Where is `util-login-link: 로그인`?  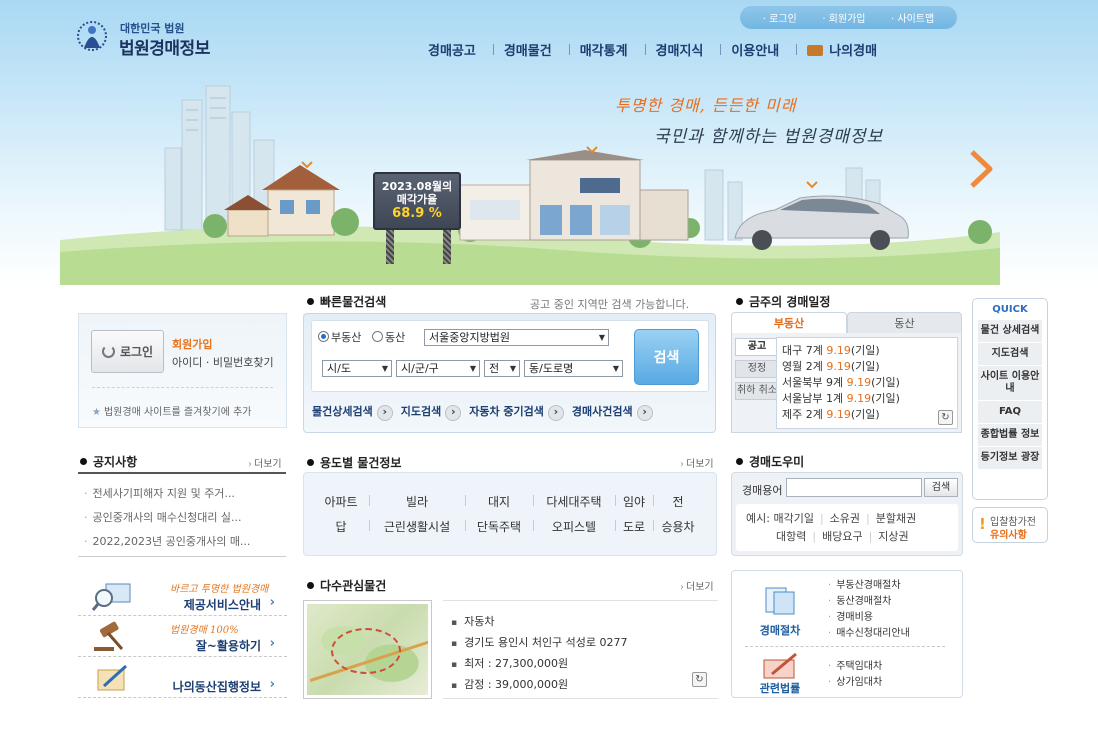
util-login-link: 로그인 is located at coordinates (780, 17).